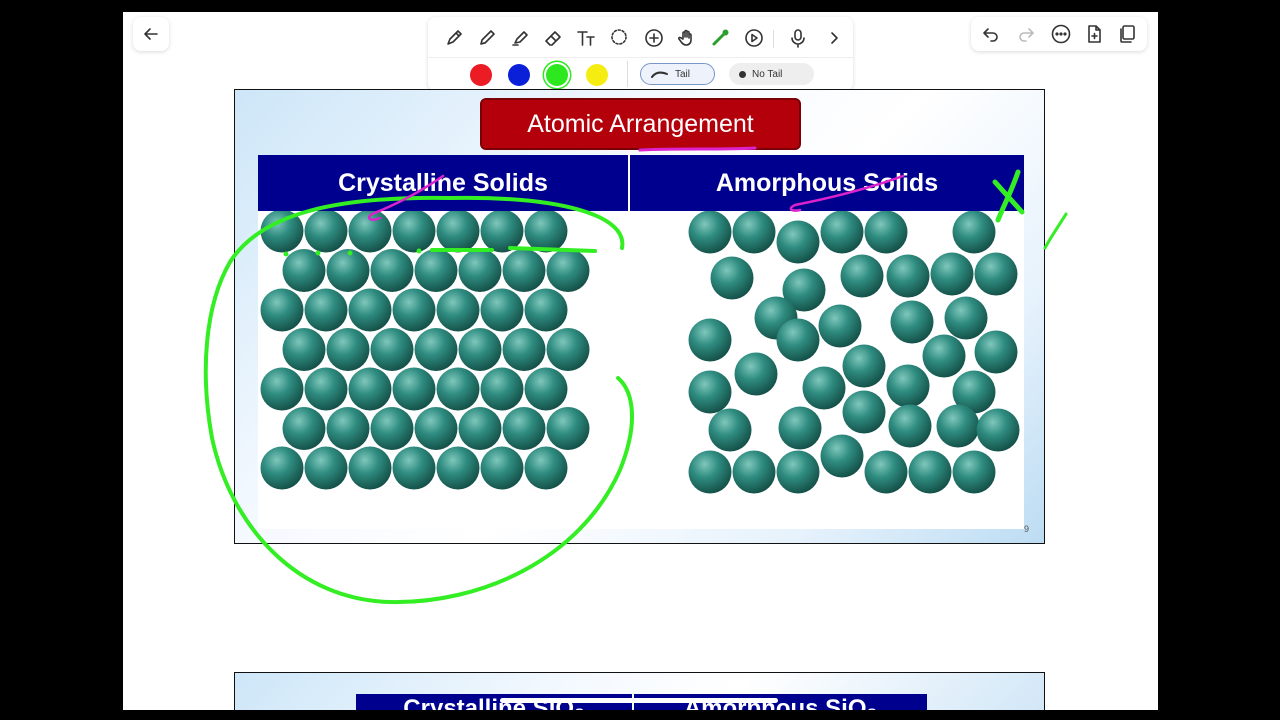 Image resolution: width=1280 pixels, height=720 pixels. I want to click on tail-stroke-icon, so click(659, 74).